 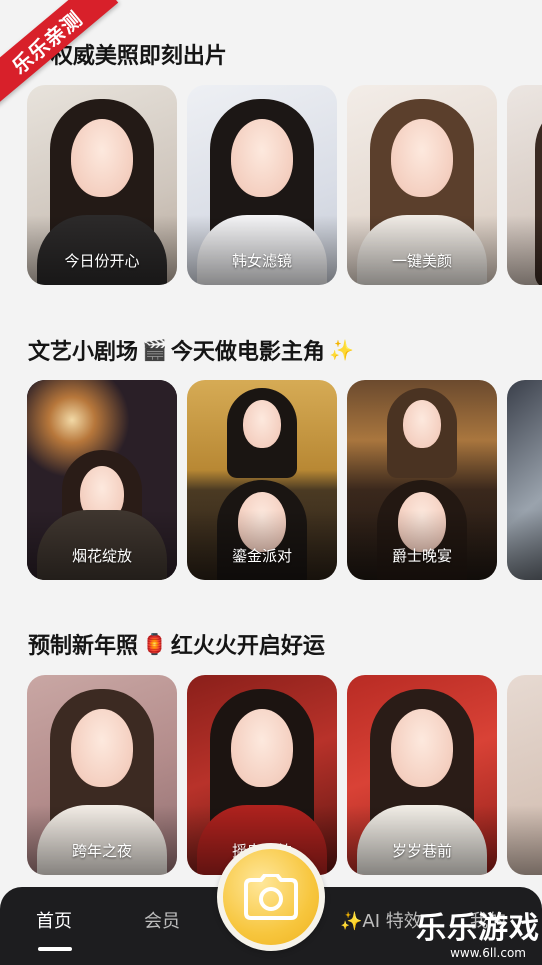 I want to click on style-card: 岁岁巷前, so click(x=422, y=775).